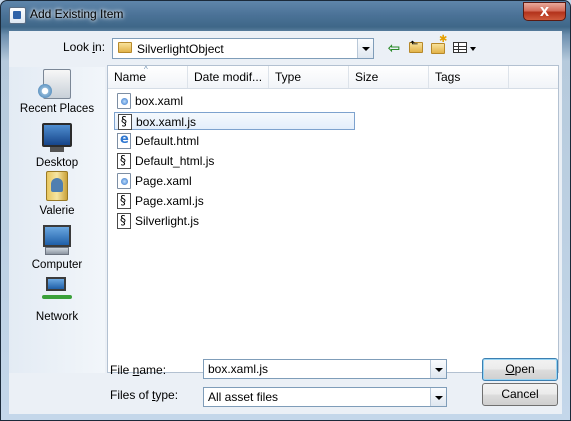 Image resolution: width=571 pixels, height=421 pixels. Describe the element at coordinates (234, 201) in the screenshot. I see `list-item: Page.xaml.js` at that location.